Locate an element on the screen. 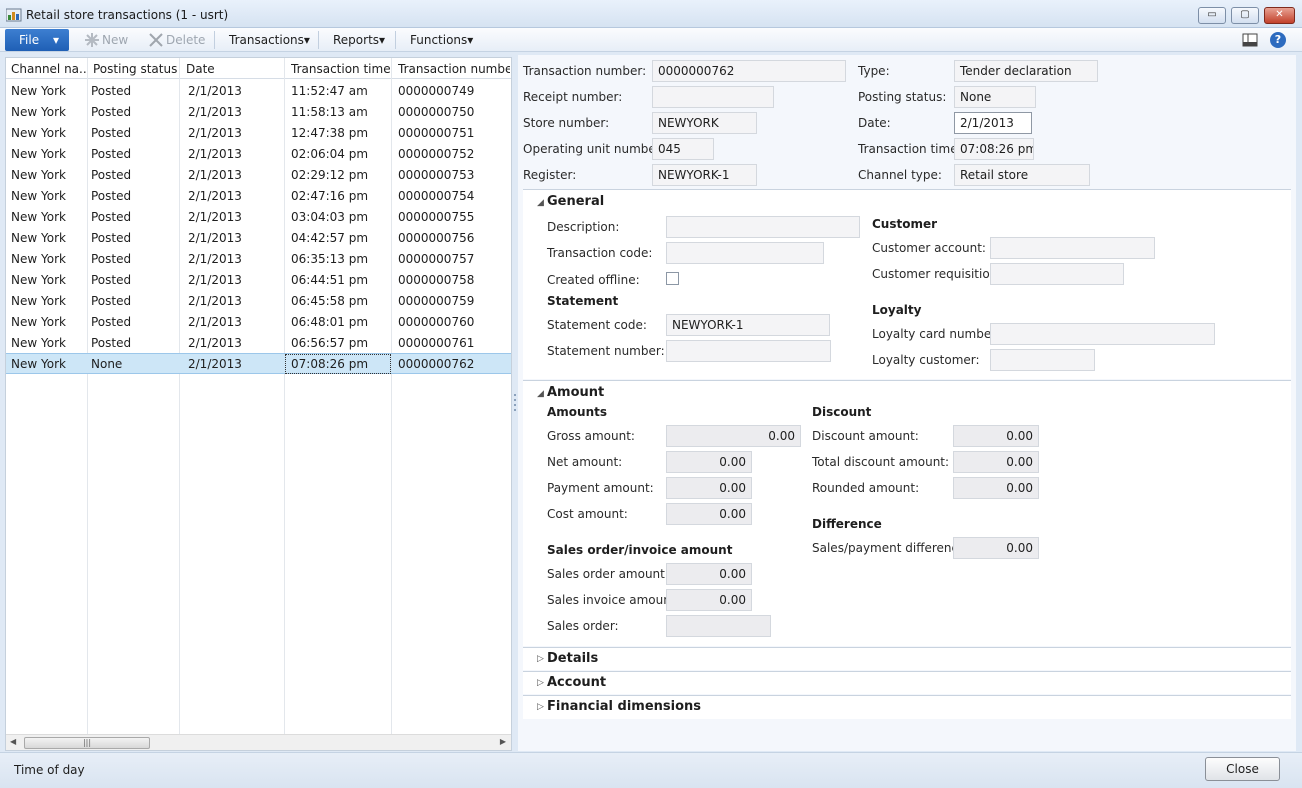 This screenshot has width=1302, height=788. operating-unit-field: 045 is located at coordinates (683, 149).